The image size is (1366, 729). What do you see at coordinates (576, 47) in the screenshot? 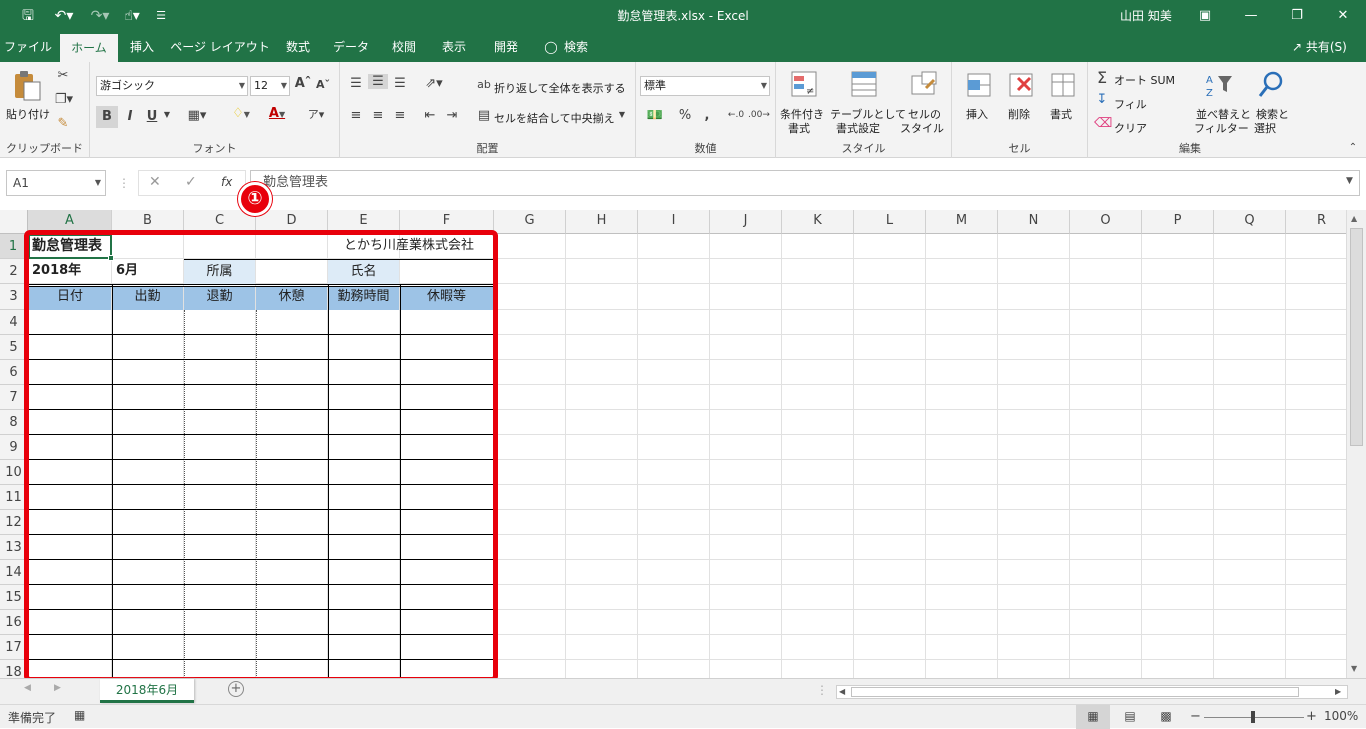
I see `tab-tell-me: 検索` at bounding box center [576, 47].